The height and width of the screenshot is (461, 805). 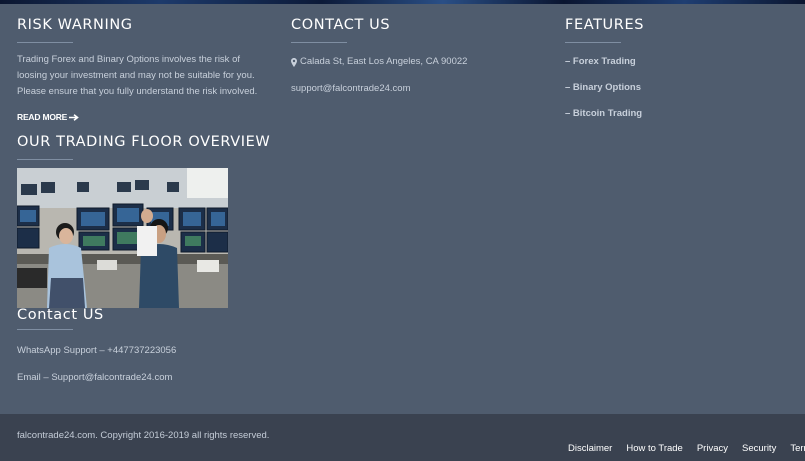 What do you see at coordinates (680, 88) in the screenshot?
I see `feature-link-binary-options: – Binary Options` at bounding box center [680, 88].